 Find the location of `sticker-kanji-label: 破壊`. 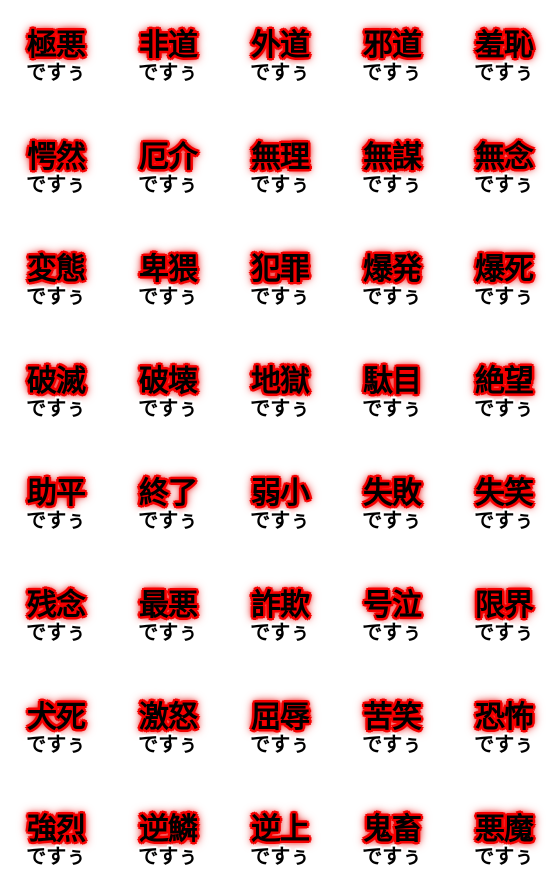

sticker-kanji-label: 破壊 is located at coordinates (168, 381).